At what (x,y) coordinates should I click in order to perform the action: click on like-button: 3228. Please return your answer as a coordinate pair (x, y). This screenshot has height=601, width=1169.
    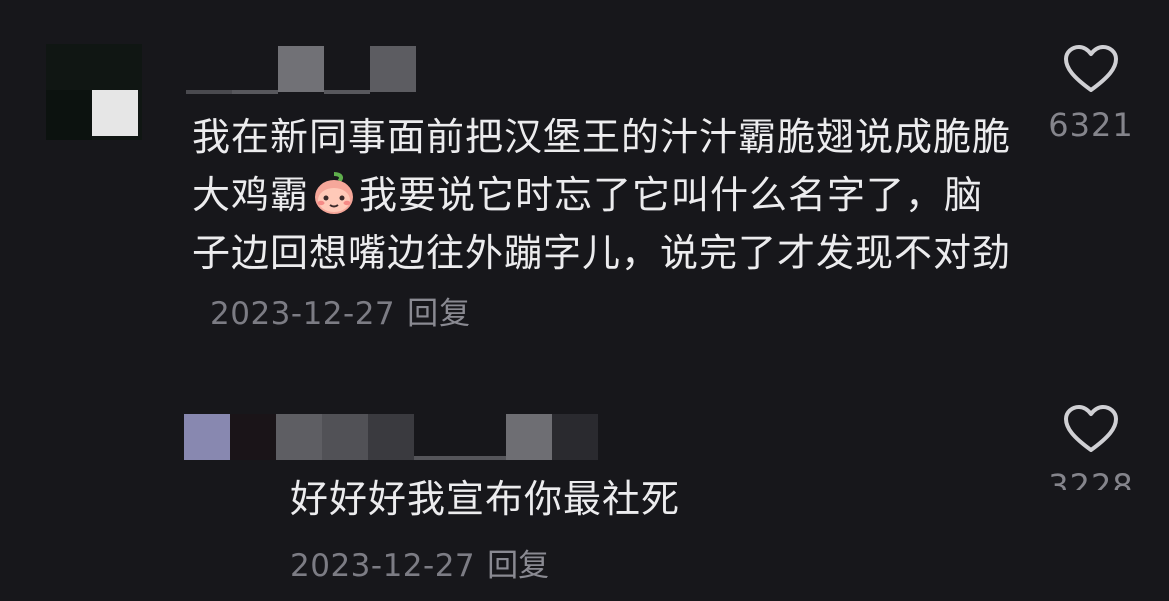
    Looking at the image, I should click on (1091, 447).